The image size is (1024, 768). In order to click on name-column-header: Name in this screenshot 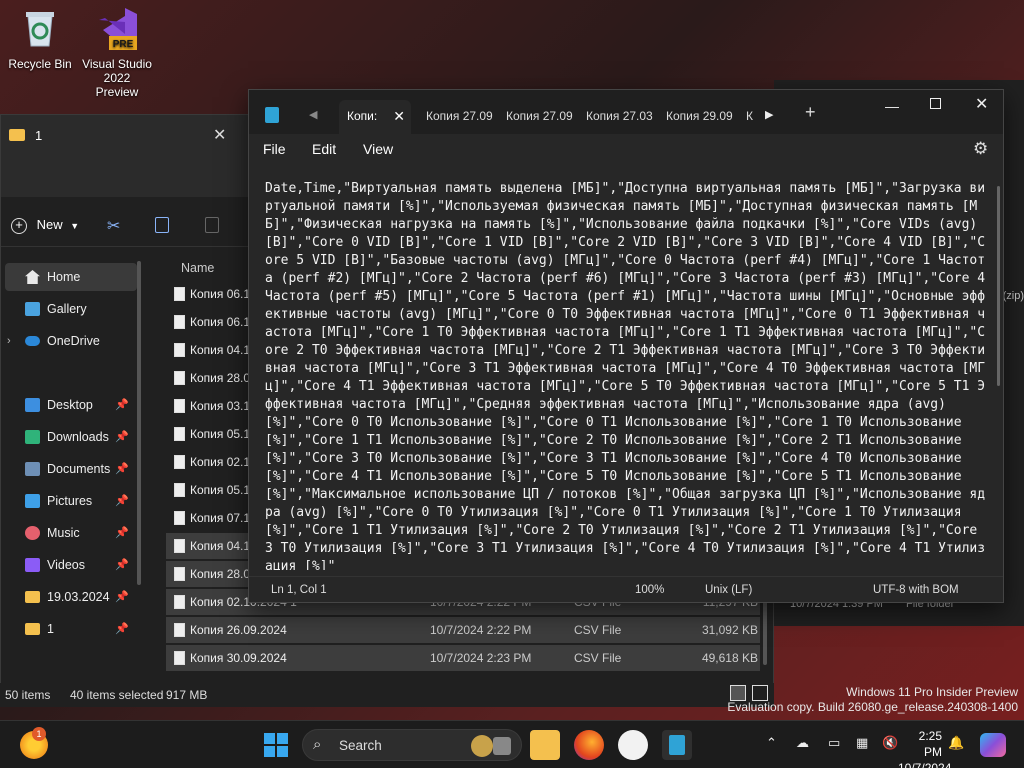, I will do `click(197, 268)`.